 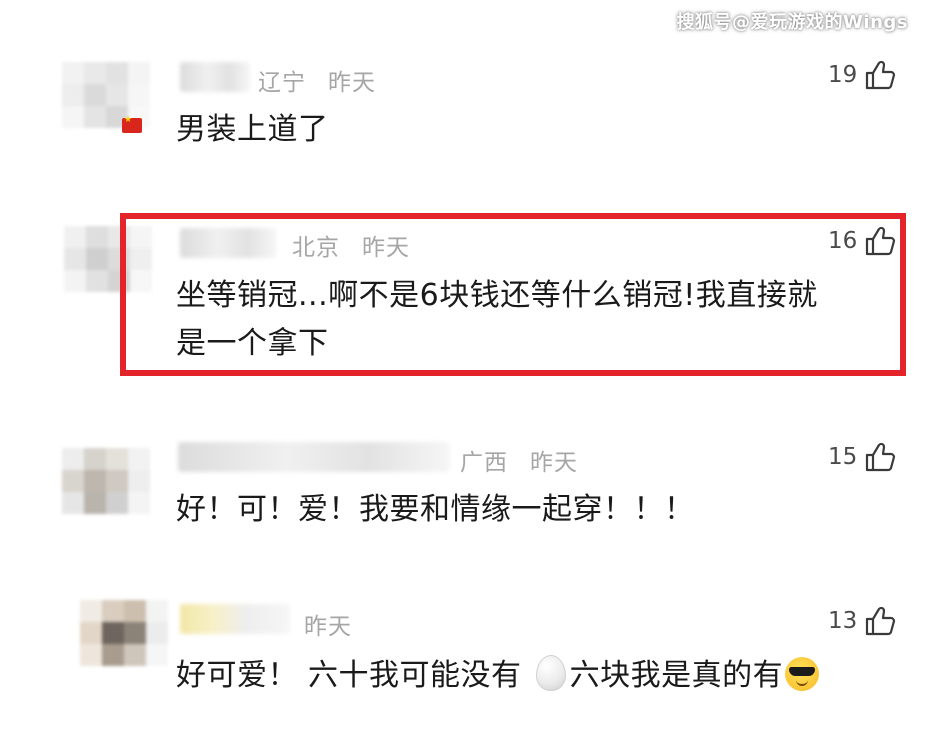 I want to click on location-label: 辽宁, so click(x=282, y=83).